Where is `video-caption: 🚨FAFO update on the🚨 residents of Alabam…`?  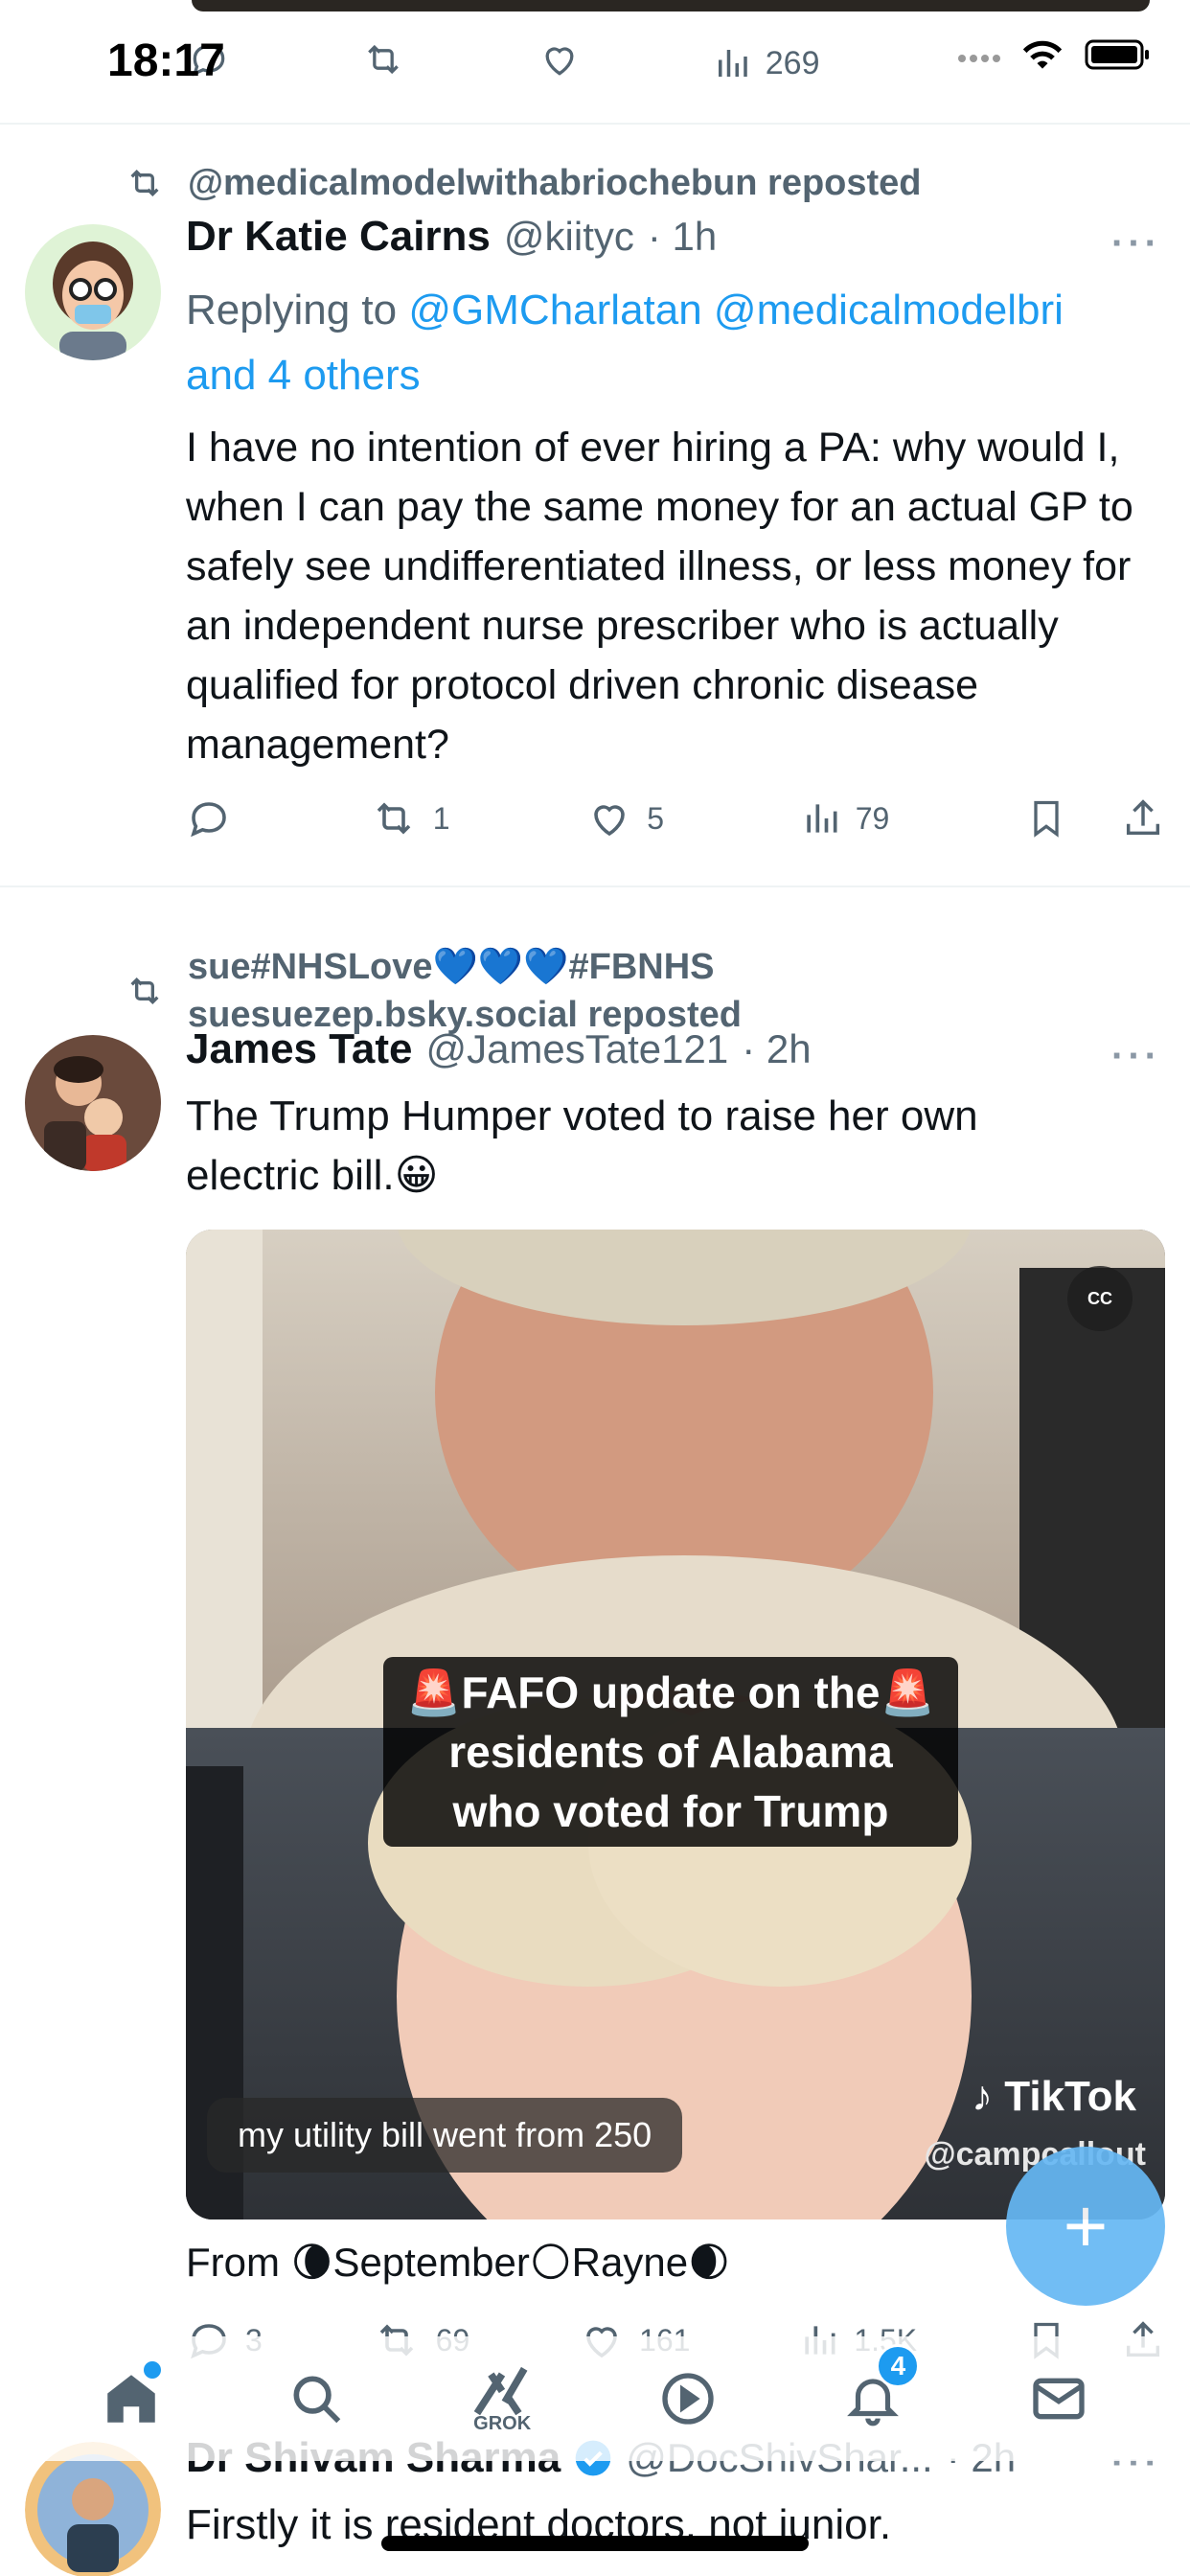
video-caption: 🚨FAFO update on the🚨 residents of Alabam… is located at coordinates (670, 1752).